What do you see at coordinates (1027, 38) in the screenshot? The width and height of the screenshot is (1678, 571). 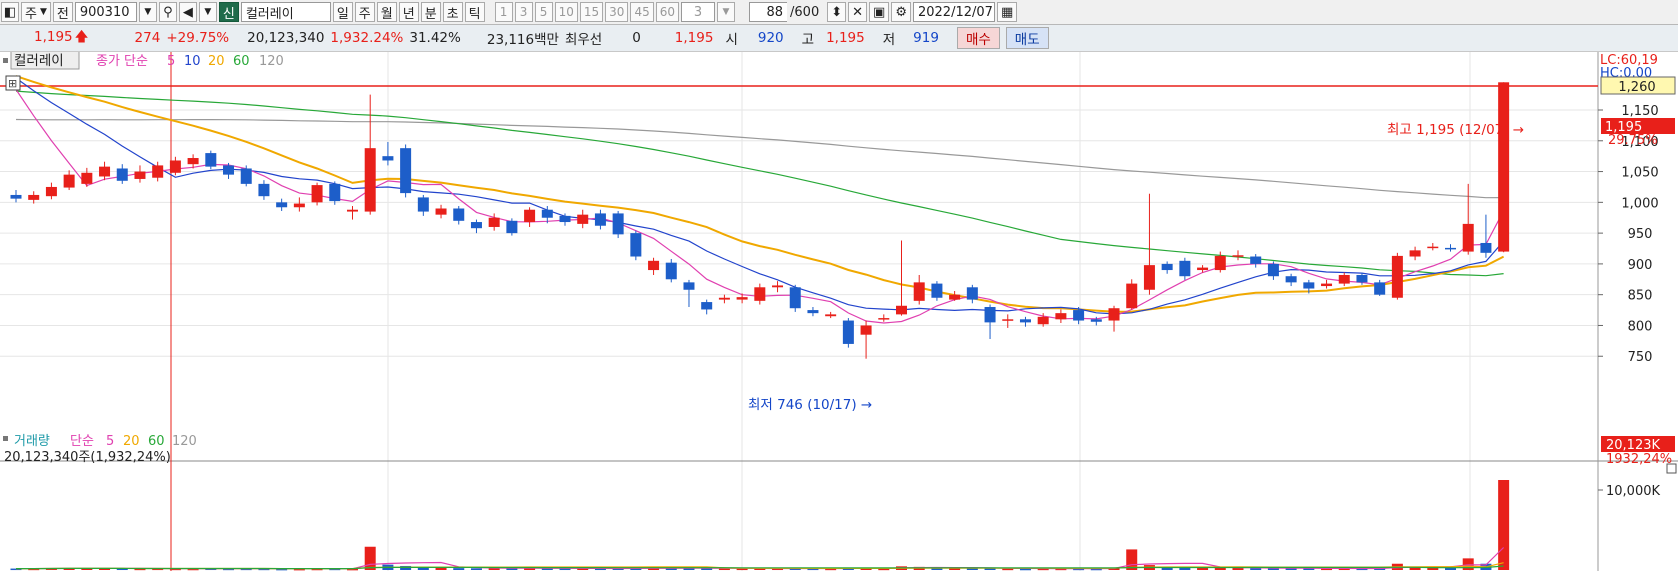 I see `sell-button: 매도` at bounding box center [1027, 38].